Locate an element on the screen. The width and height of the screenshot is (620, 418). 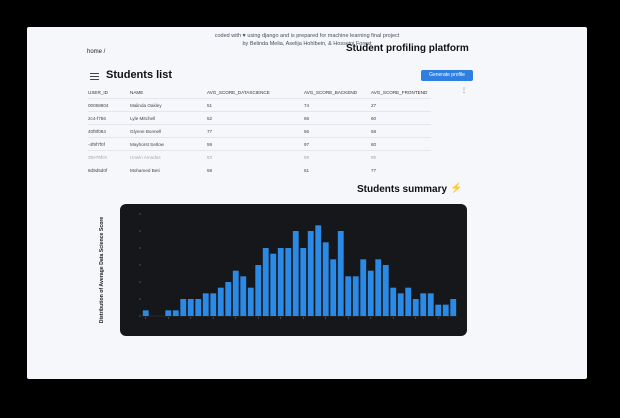
cell-datascience: 52 is located at coordinates (255, 118).